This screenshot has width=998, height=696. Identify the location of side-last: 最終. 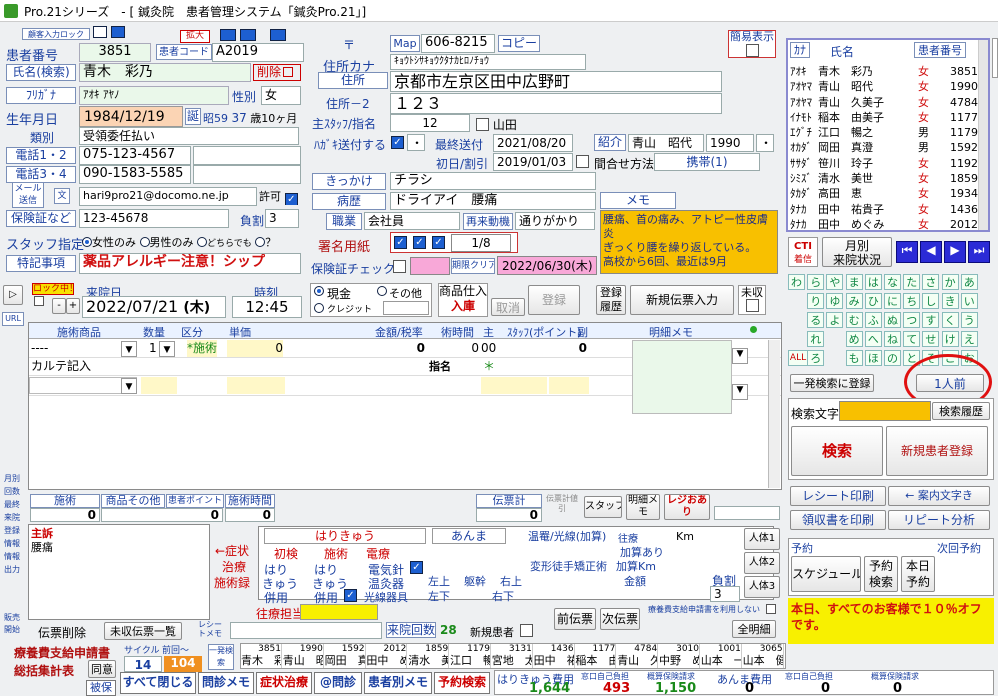
(12, 504).